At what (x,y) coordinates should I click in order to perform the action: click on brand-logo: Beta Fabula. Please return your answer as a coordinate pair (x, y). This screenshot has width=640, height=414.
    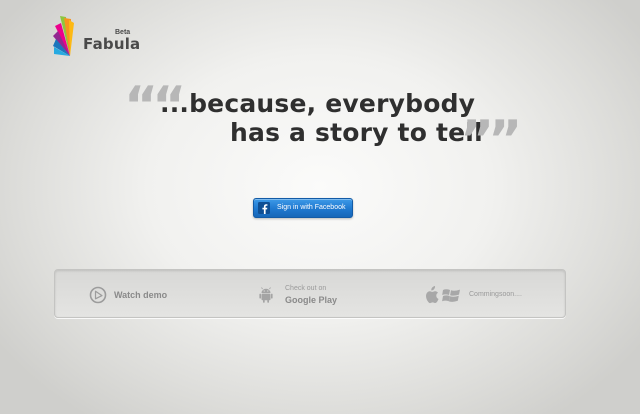
    Looking at the image, I should click on (107, 39).